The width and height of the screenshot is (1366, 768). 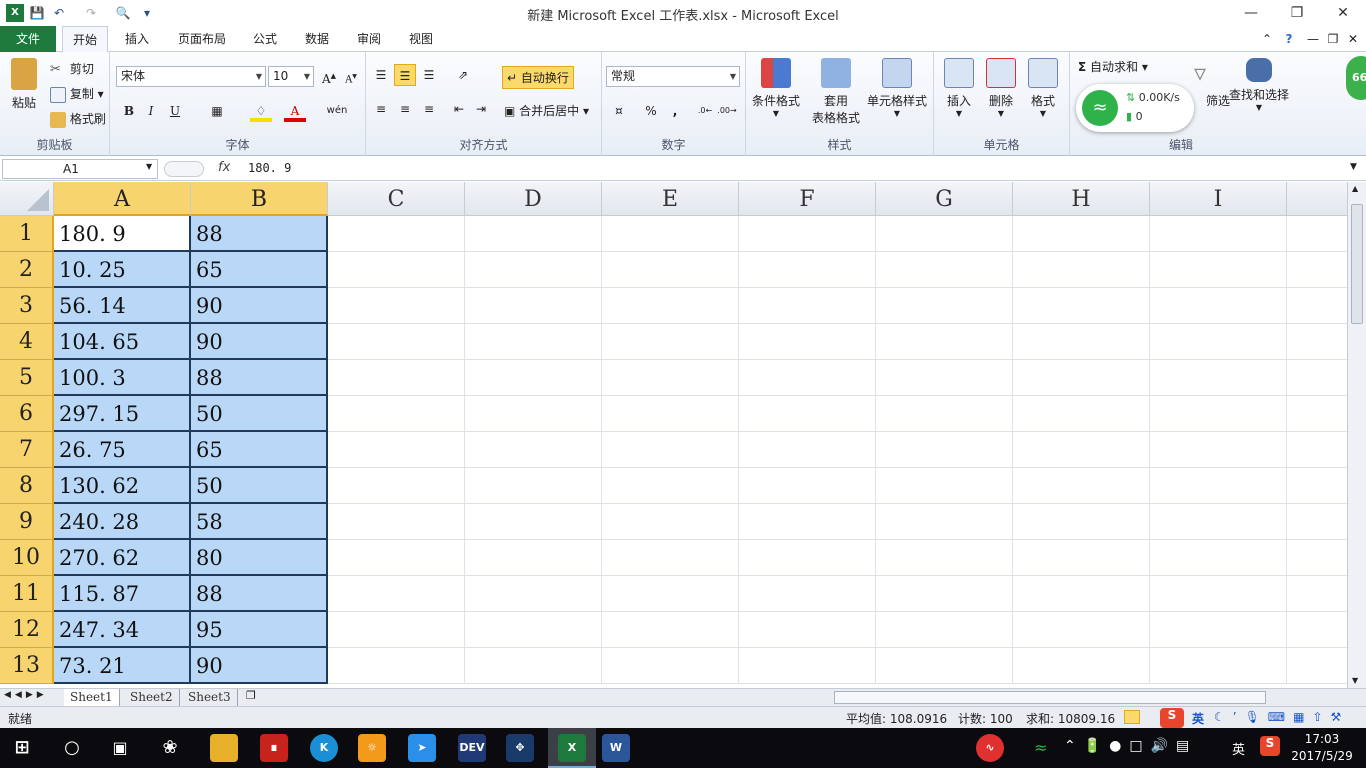 What do you see at coordinates (533, 199) in the screenshot?
I see `column-header-d: D` at bounding box center [533, 199].